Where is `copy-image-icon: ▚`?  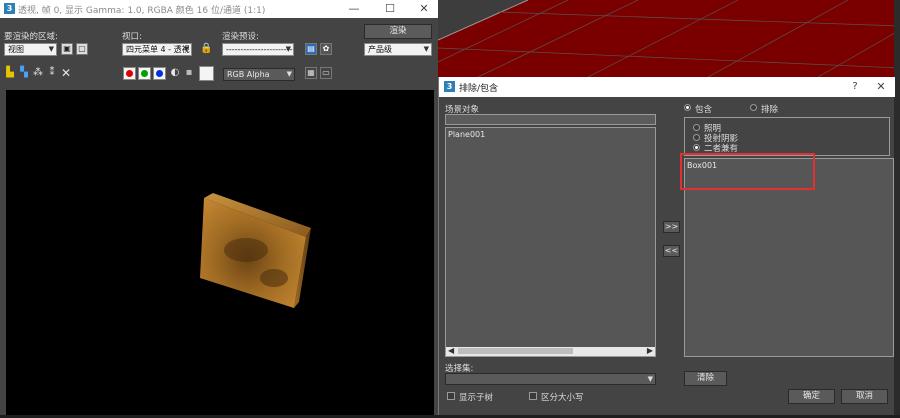 copy-image-icon: ▚ is located at coordinates (24, 73).